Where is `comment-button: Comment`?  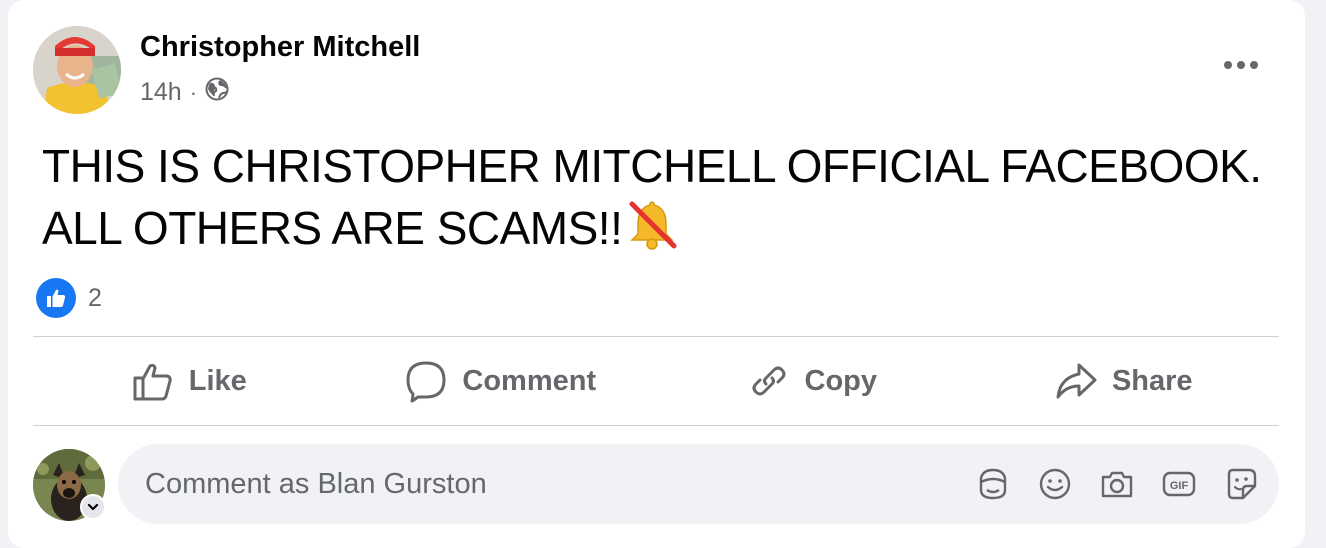 comment-button: Comment is located at coordinates (501, 381).